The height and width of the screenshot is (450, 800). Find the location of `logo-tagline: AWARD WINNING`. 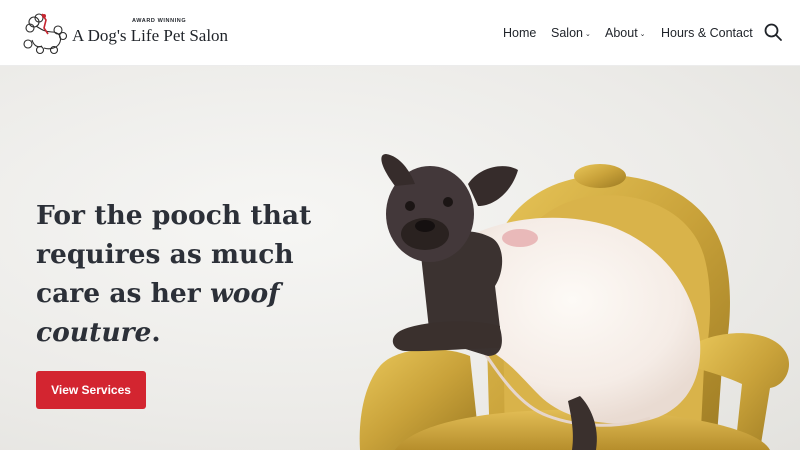

logo-tagline: AWARD WINNING is located at coordinates (159, 21).